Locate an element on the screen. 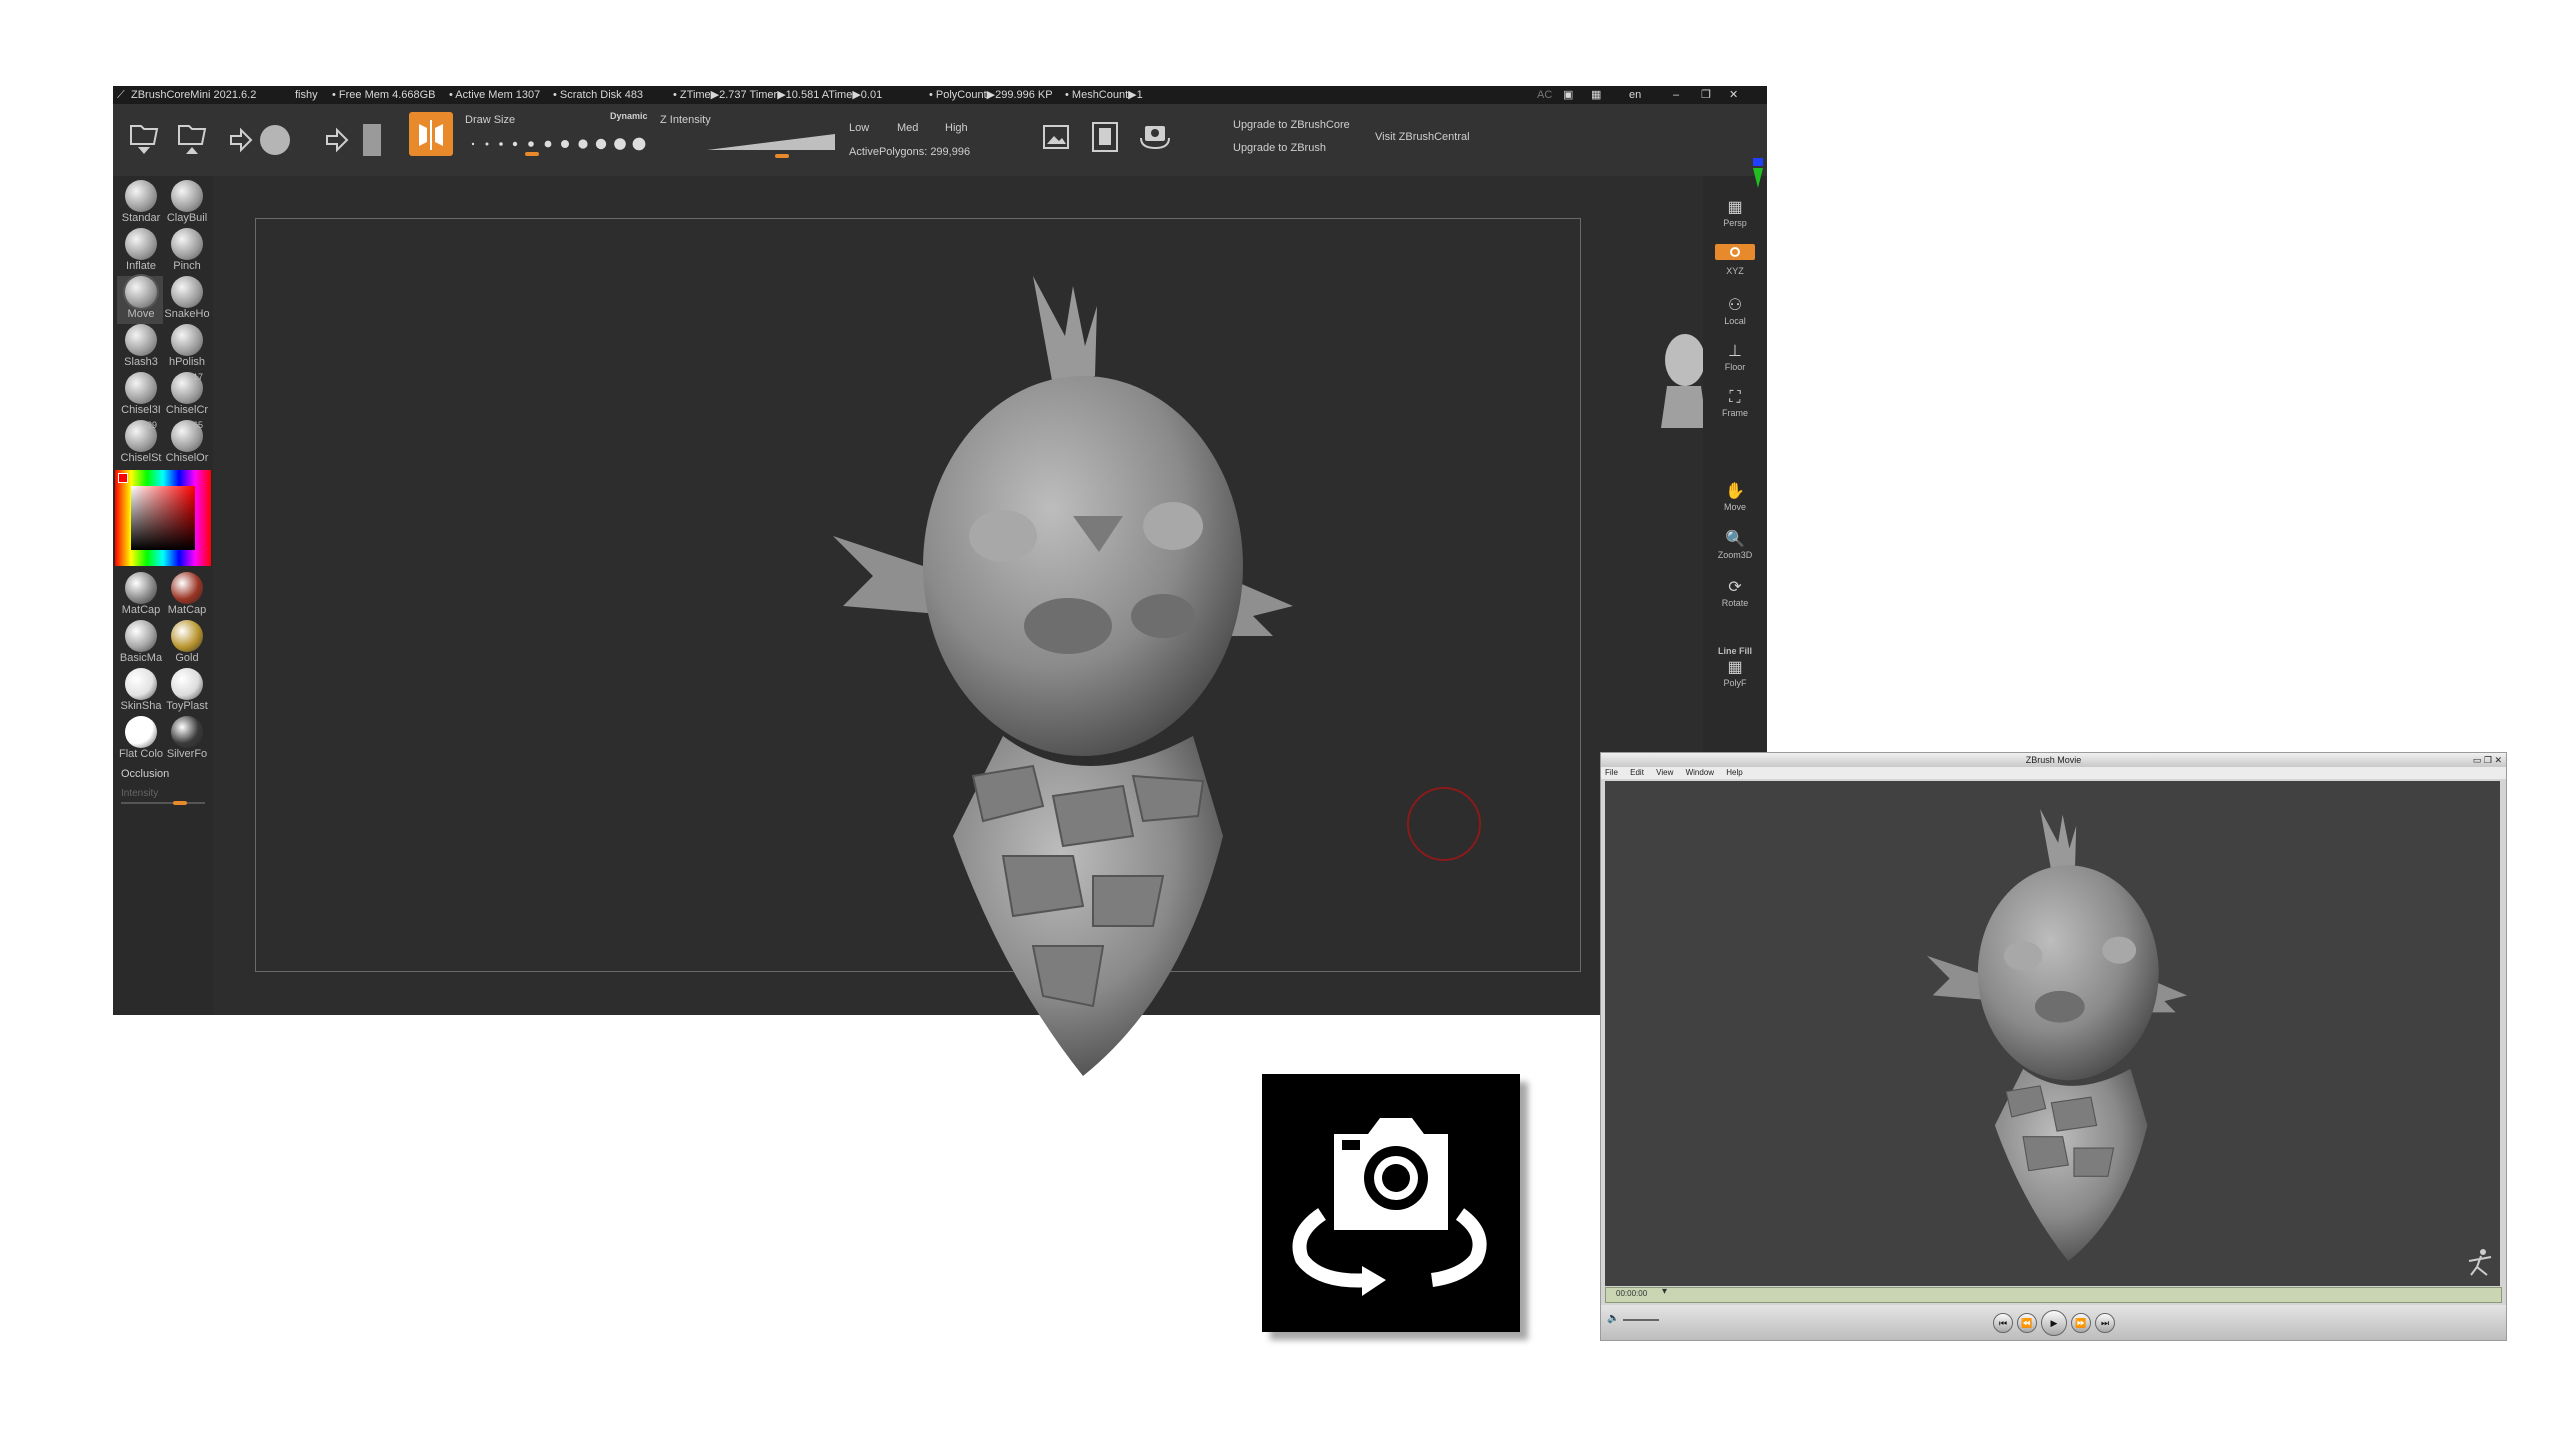 The width and height of the screenshot is (2560, 1440). polyf-button: Line Fill ▦ PolyF is located at coordinates (1735, 671).